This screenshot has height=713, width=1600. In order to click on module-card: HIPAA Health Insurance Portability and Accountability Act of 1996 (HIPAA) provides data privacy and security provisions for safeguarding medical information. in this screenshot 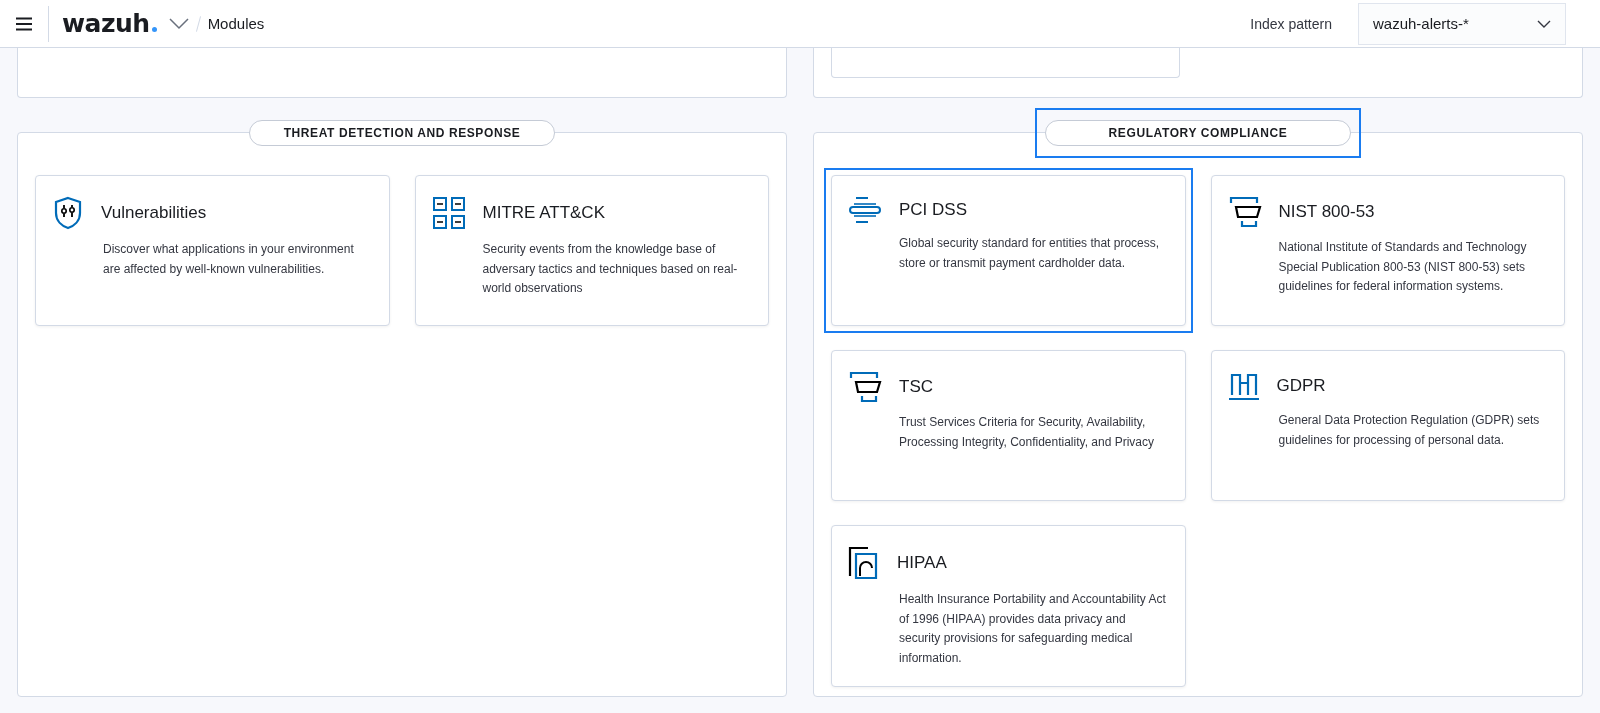, I will do `click(1008, 606)`.